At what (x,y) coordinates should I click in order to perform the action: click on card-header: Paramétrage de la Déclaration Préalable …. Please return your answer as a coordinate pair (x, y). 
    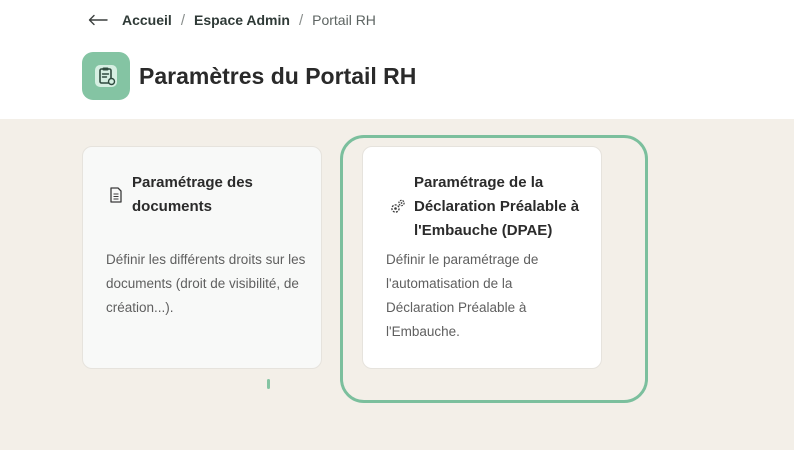
    Looking at the image, I should click on (486, 207).